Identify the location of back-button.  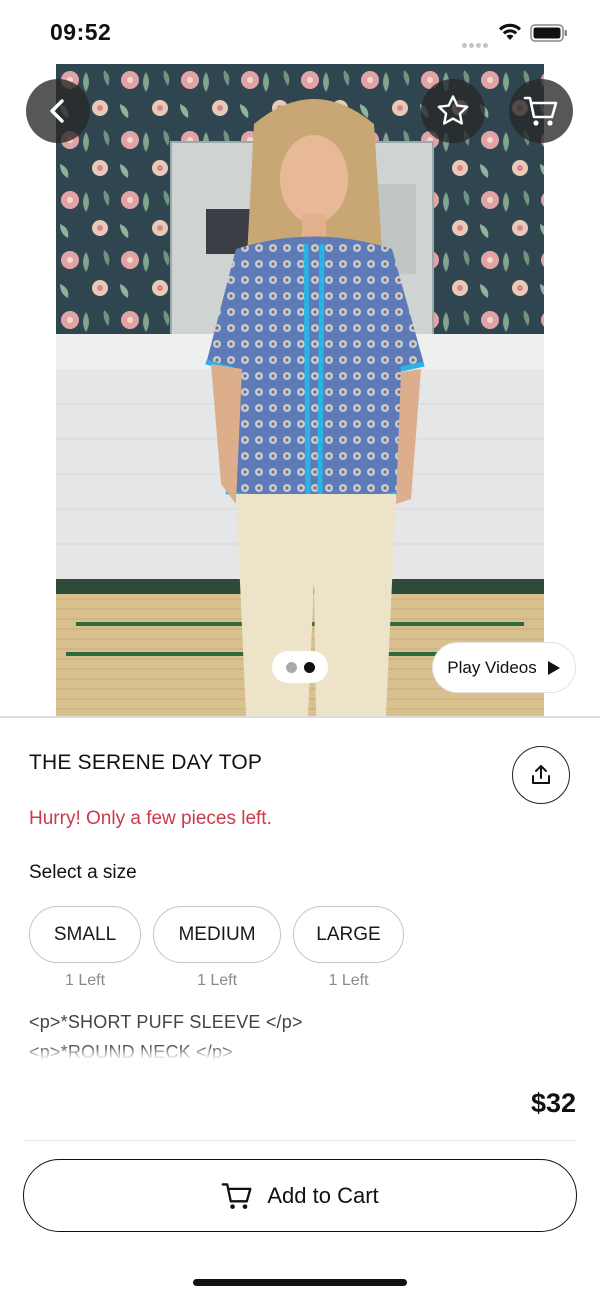
(58, 111).